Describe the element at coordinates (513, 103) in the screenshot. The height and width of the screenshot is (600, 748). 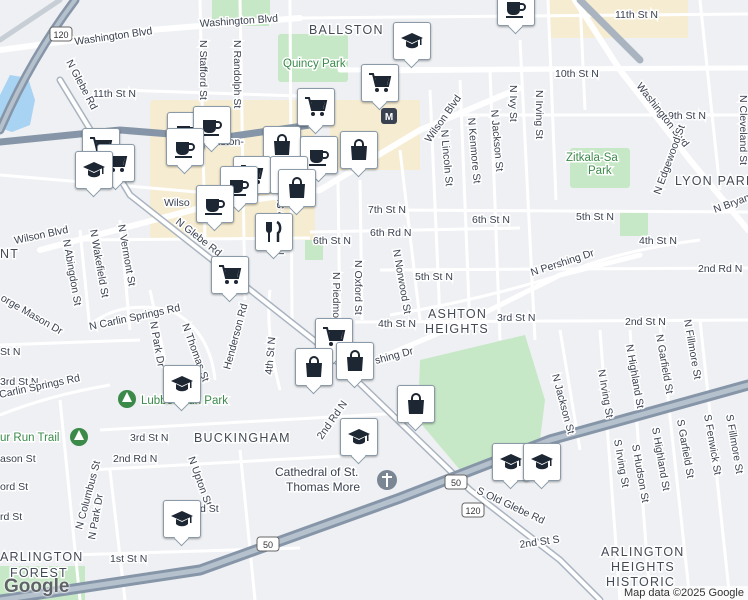
I see `label-n-ivy-st: N Ivy St` at that location.